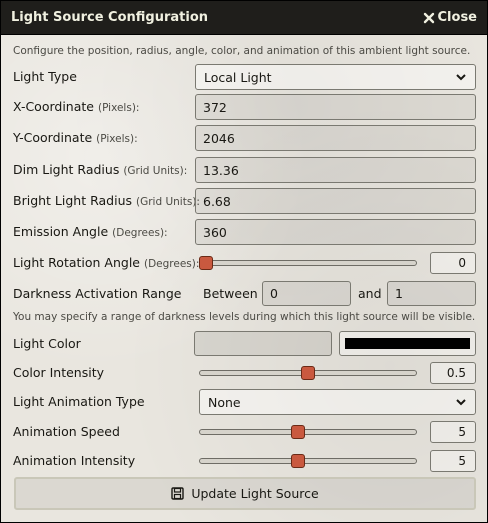 This screenshot has height=523, width=488. I want to click on light-type-label: Light Type, so click(45, 76).